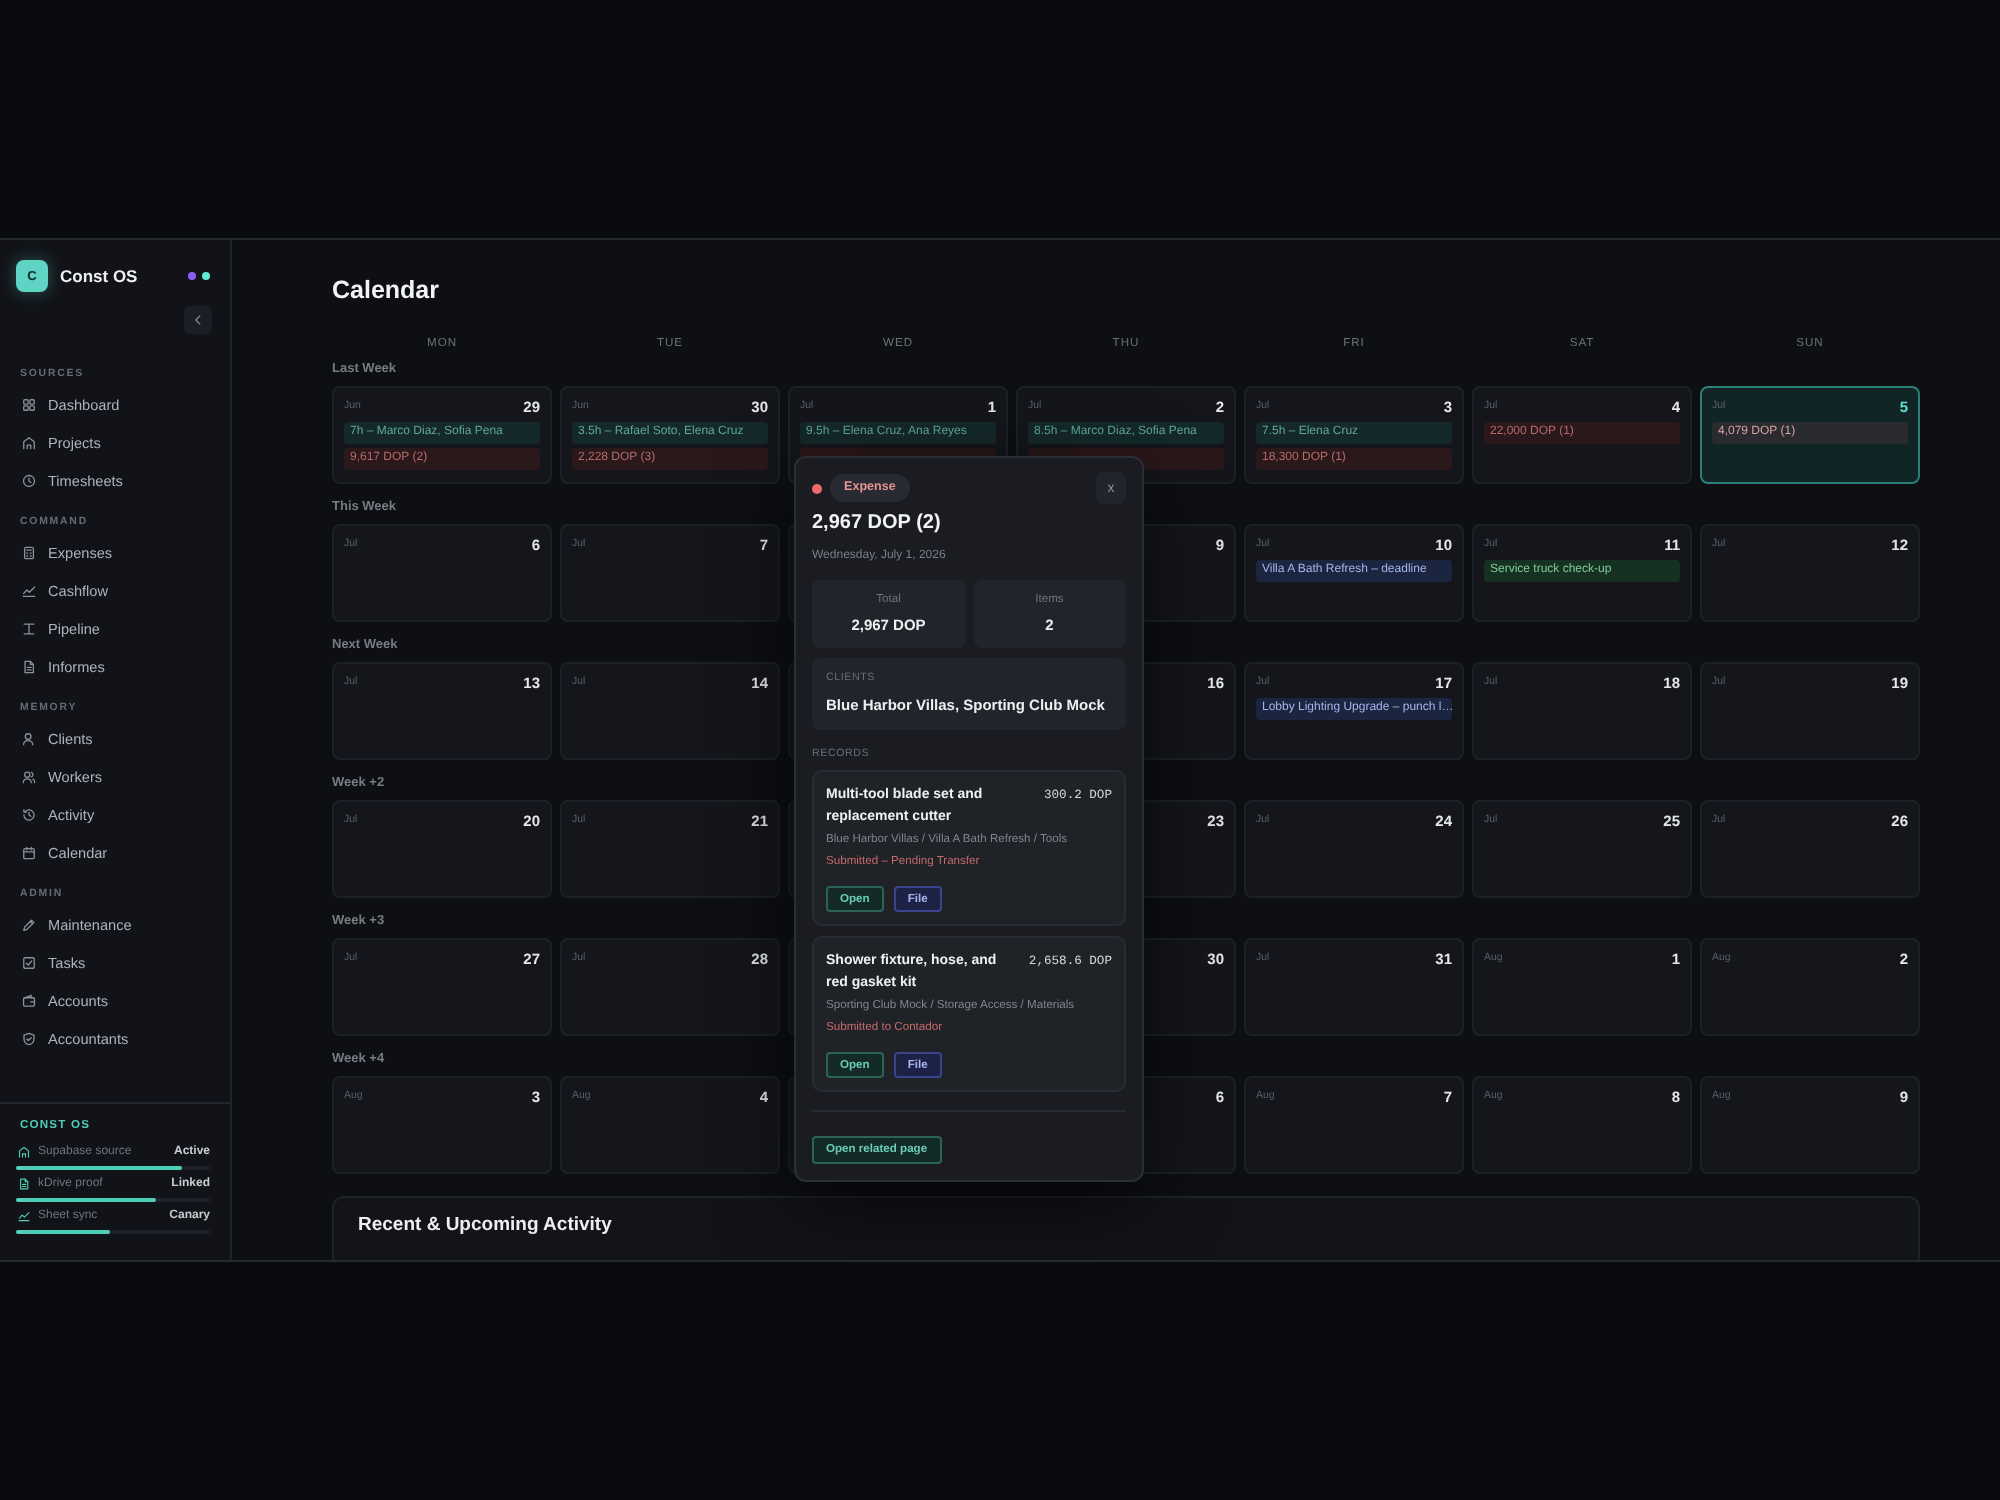  I want to click on clock-icon, so click(29, 481).